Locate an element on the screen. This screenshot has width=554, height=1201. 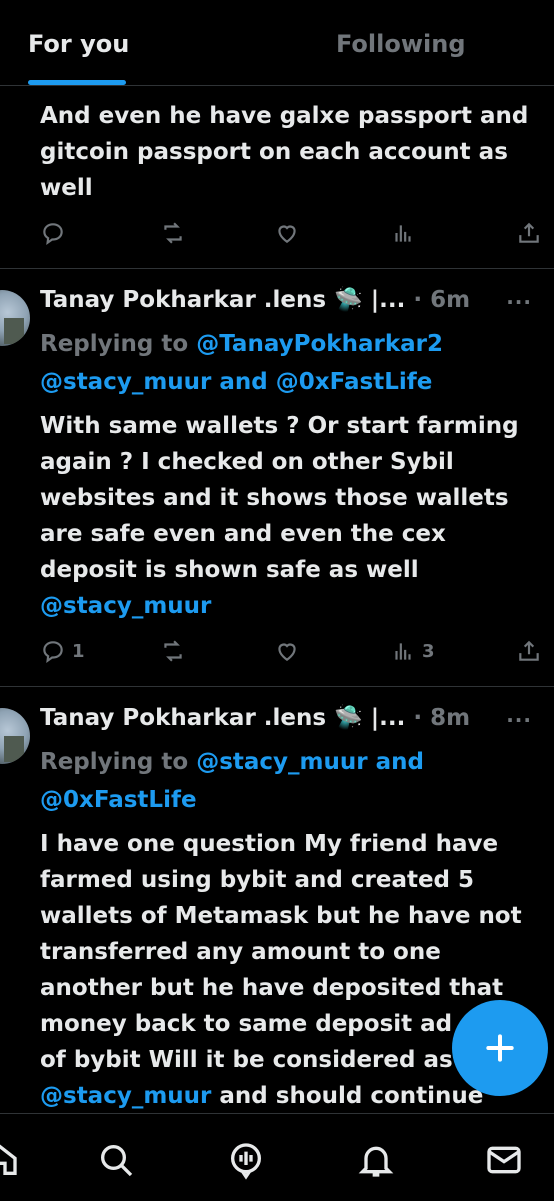
home-icon is located at coordinates (10, 1160).